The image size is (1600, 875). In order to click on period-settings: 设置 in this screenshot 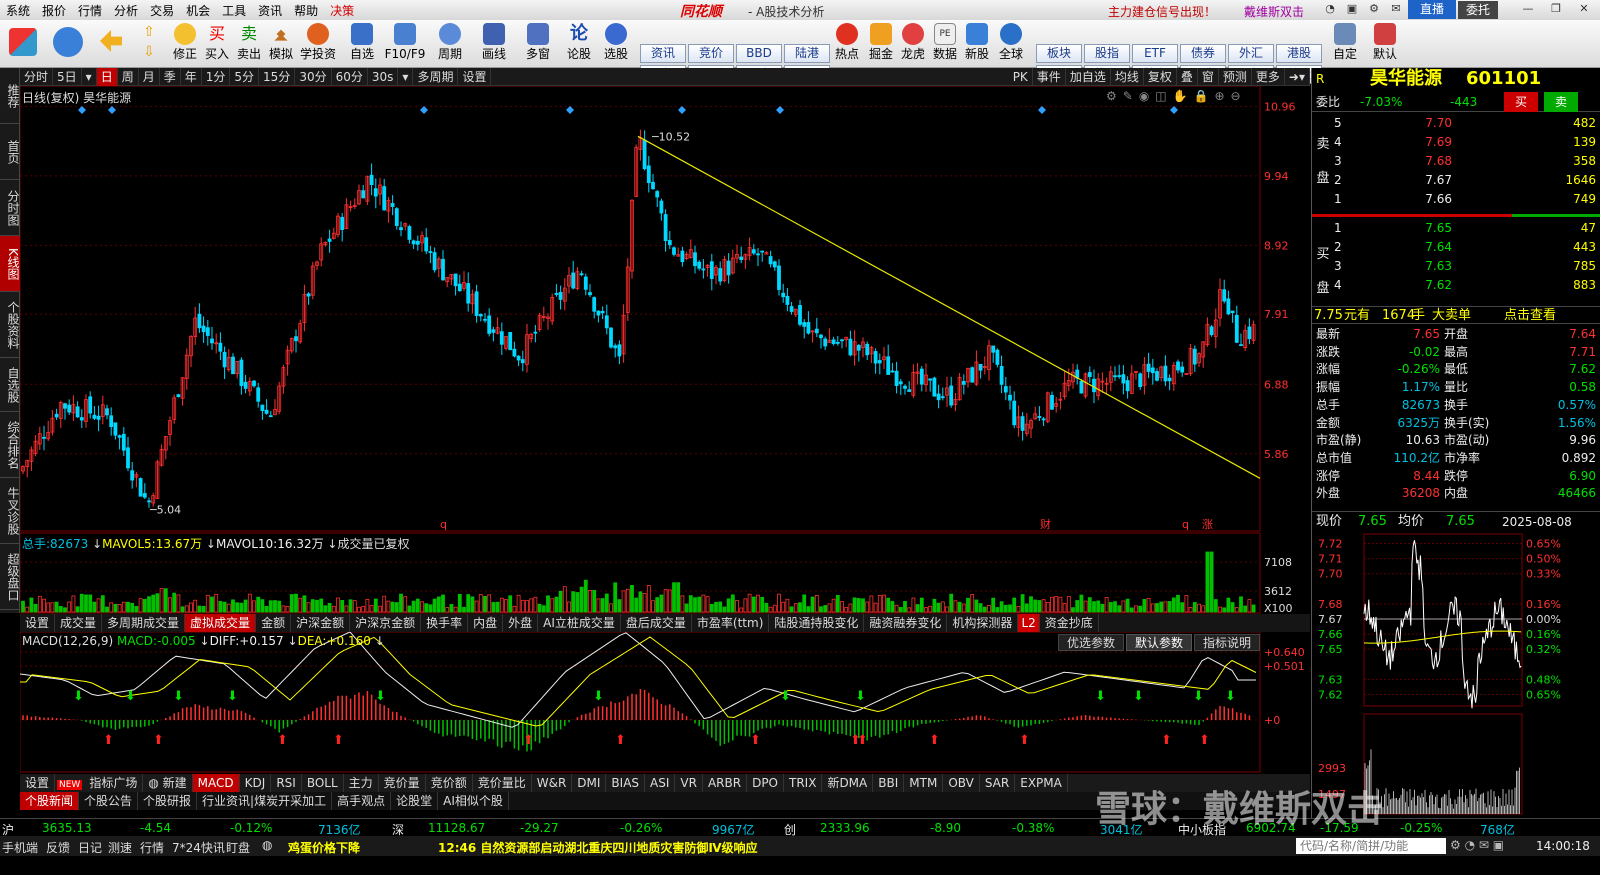, I will do `click(475, 76)`.